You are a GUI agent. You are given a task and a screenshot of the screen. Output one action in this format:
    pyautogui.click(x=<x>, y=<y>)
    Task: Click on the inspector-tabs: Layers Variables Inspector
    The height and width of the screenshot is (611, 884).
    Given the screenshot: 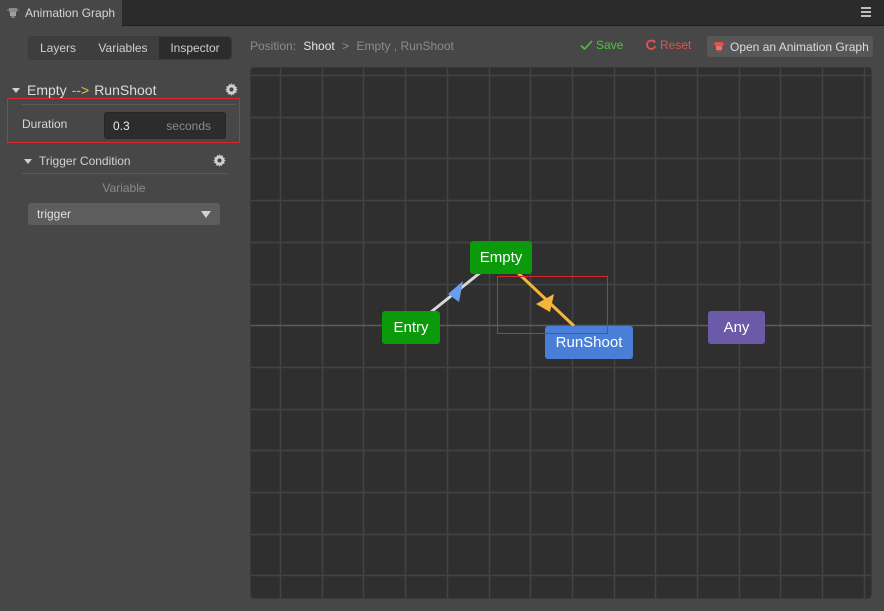 What is the action you would take?
    pyautogui.click(x=130, y=48)
    